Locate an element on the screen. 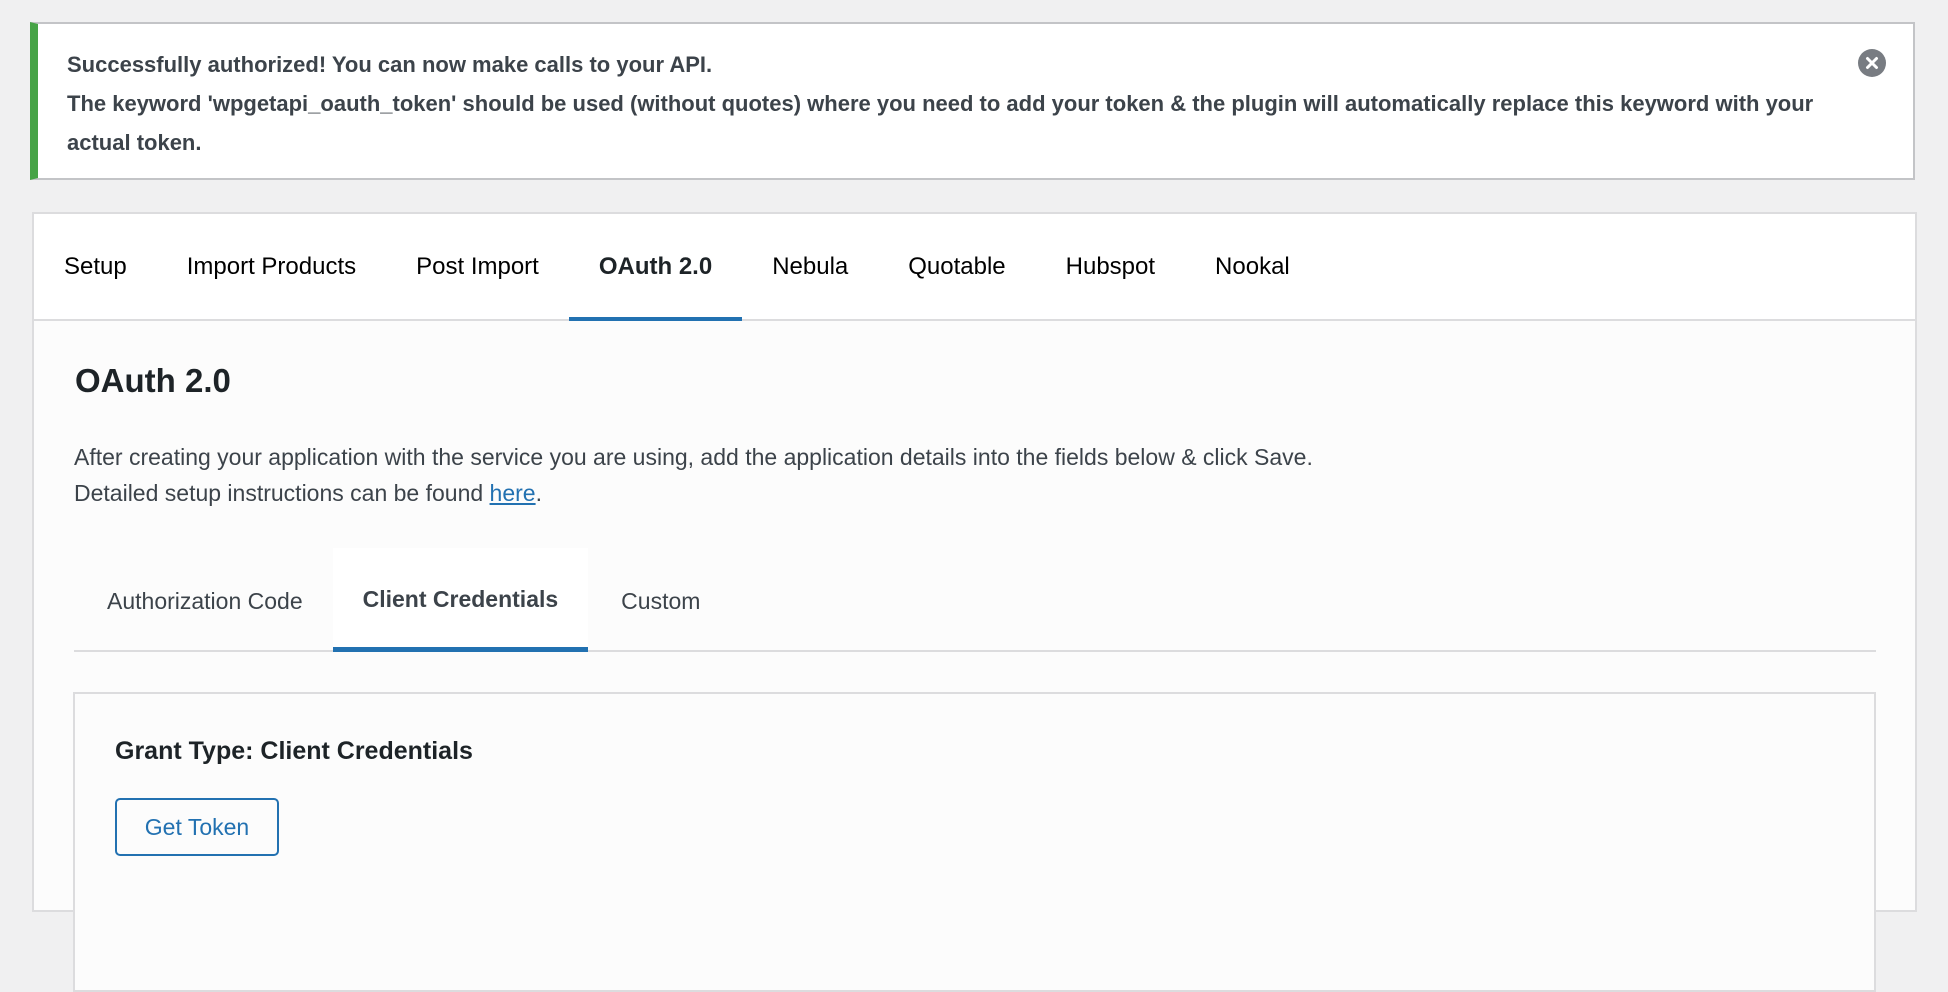 Image resolution: width=1948 pixels, height=992 pixels. subtab-client-credentials: Client Credentials is located at coordinates (460, 600).